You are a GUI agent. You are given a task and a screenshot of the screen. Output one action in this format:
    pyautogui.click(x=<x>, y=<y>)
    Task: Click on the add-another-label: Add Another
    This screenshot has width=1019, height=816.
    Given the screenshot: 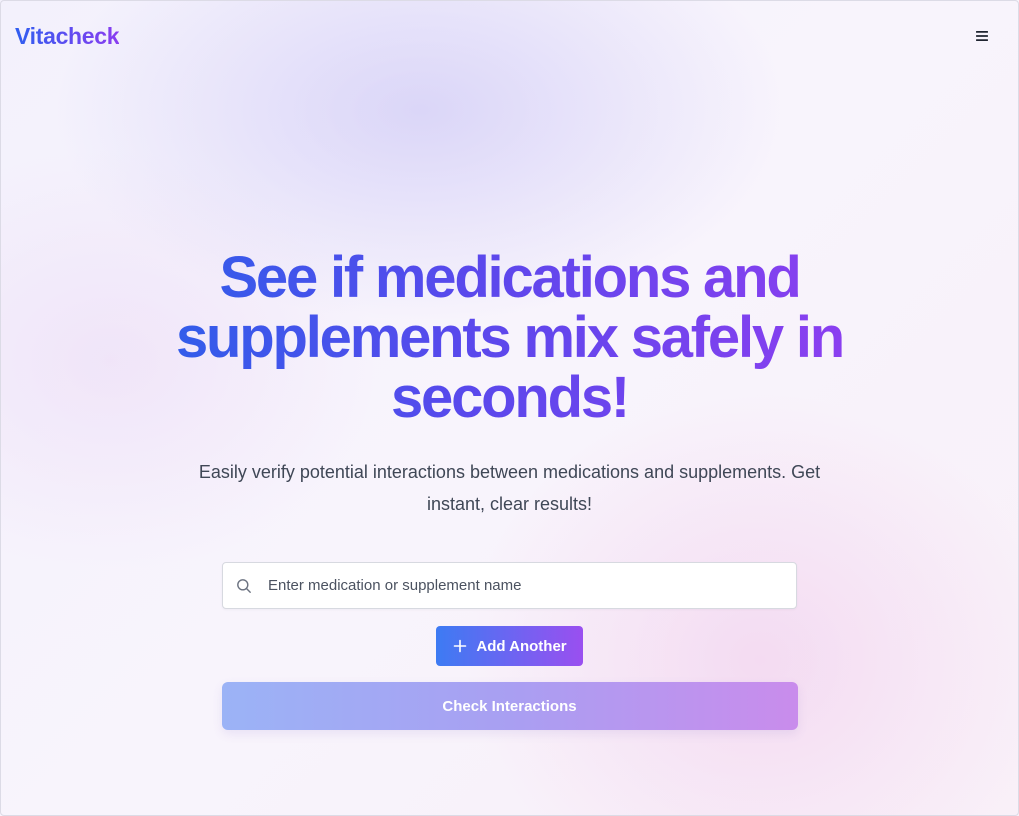 What is the action you would take?
    pyautogui.click(x=521, y=646)
    